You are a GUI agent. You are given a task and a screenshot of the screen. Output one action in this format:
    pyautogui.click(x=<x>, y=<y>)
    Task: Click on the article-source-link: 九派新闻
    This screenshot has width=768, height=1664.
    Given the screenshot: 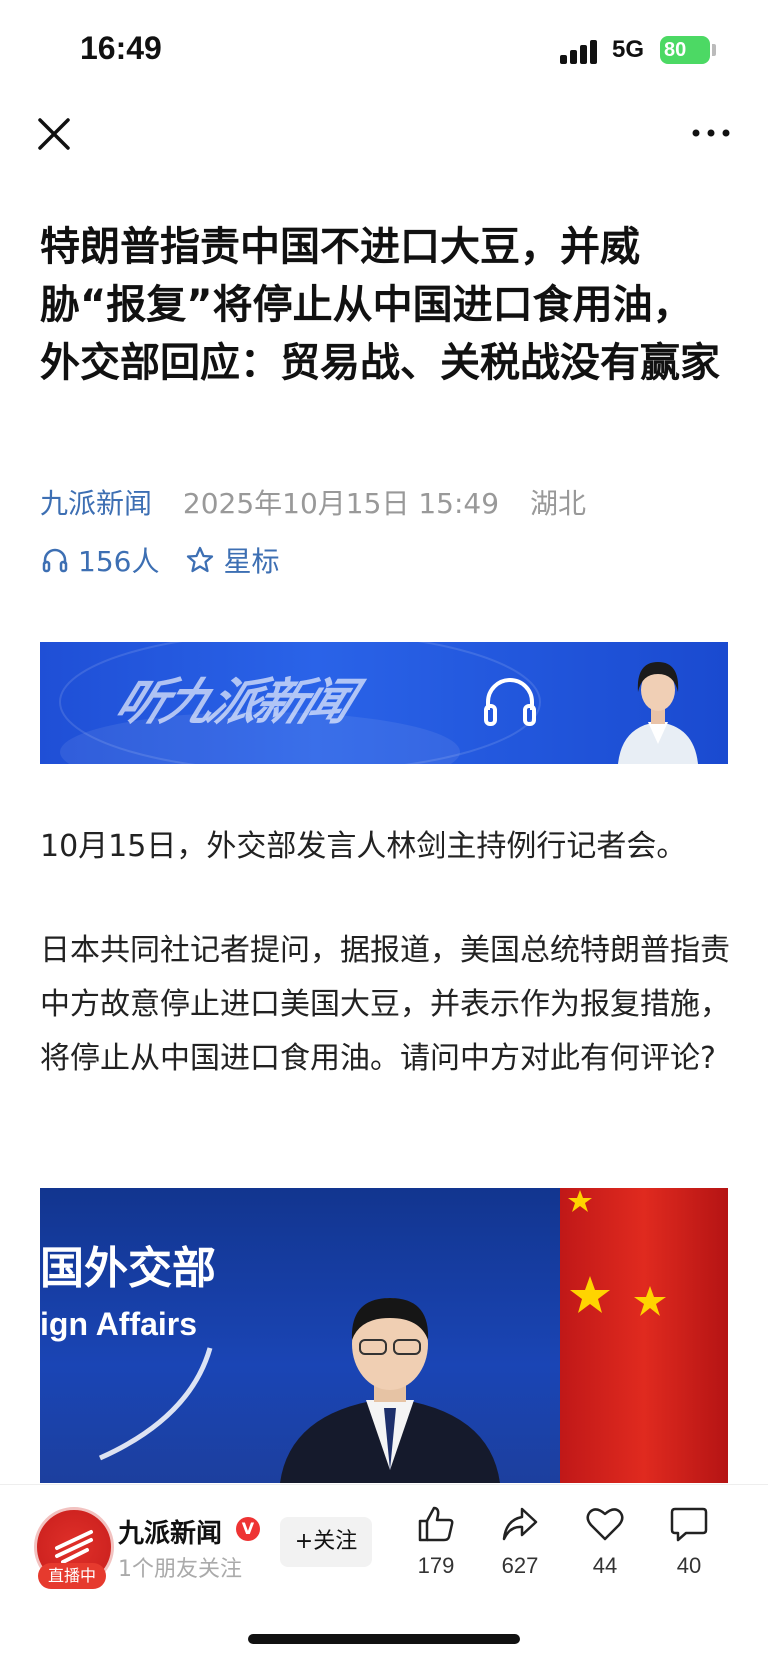 What is the action you would take?
    pyautogui.click(x=96, y=503)
    